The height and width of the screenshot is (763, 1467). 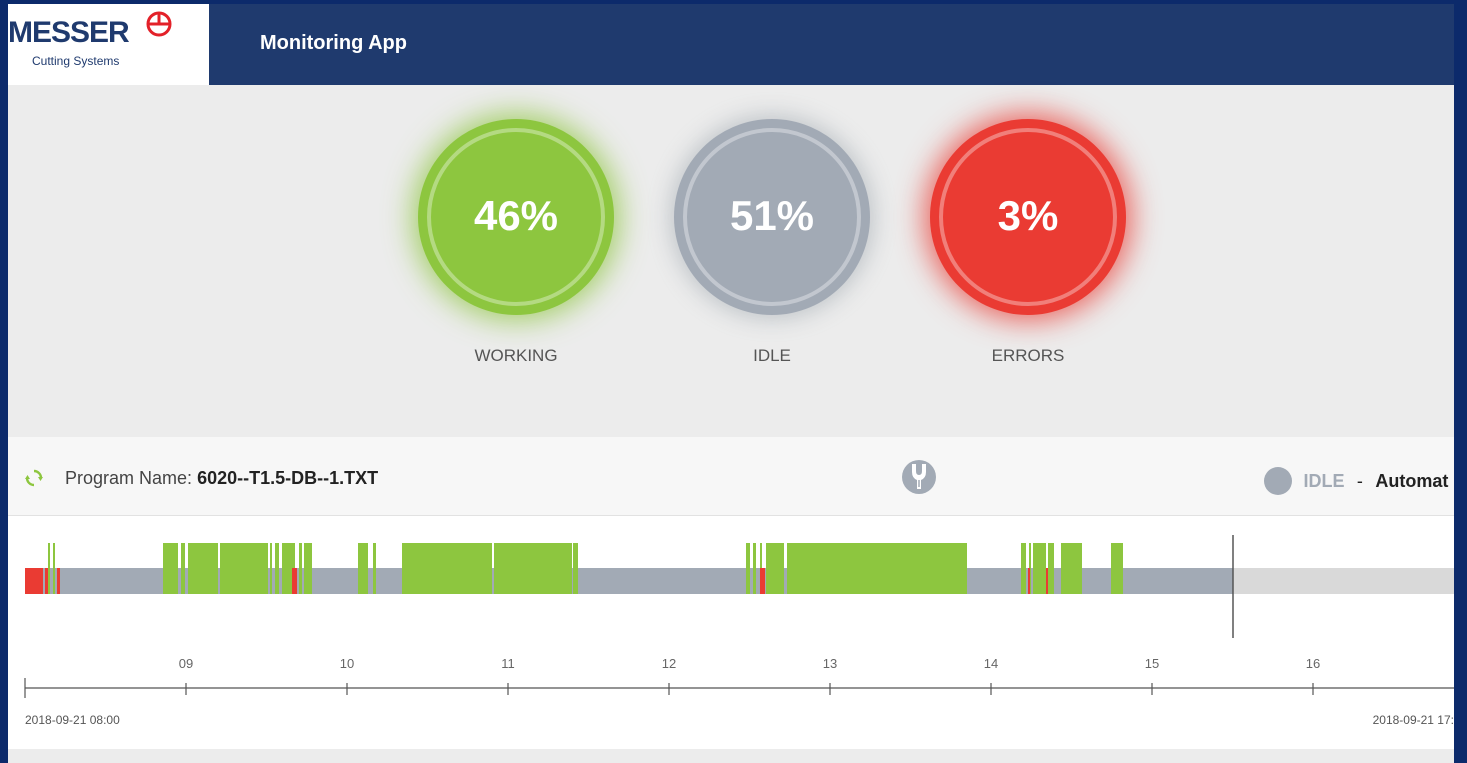 What do you see at coordinates (159, 24) in the screenshot?
I see `logo-emblem-icon` at bounding box center [159, 24].